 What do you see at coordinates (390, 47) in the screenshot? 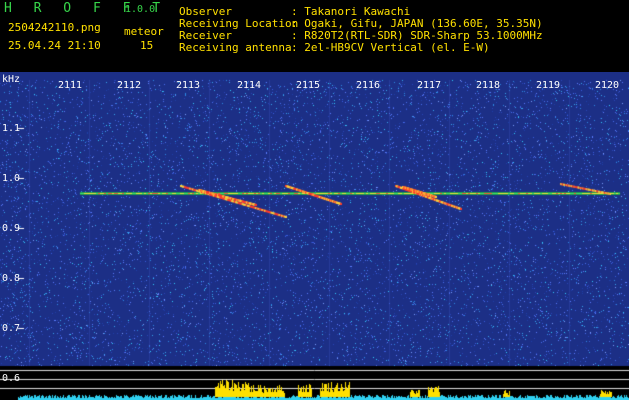
I see `antenna-value: : 2el-HB9CV Vertical (el. E-W)` at bounding box center [390, 47].